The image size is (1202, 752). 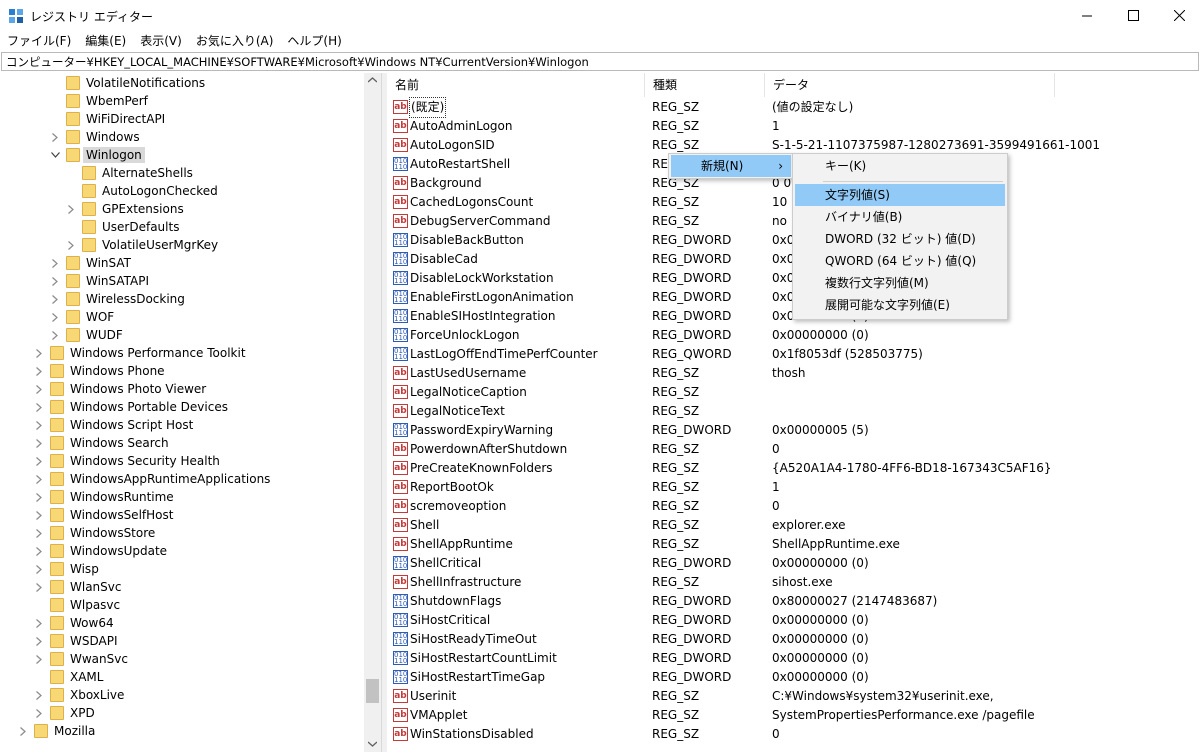 I want to click on tree-item: WindowsStore, so click(x=96, y=533).